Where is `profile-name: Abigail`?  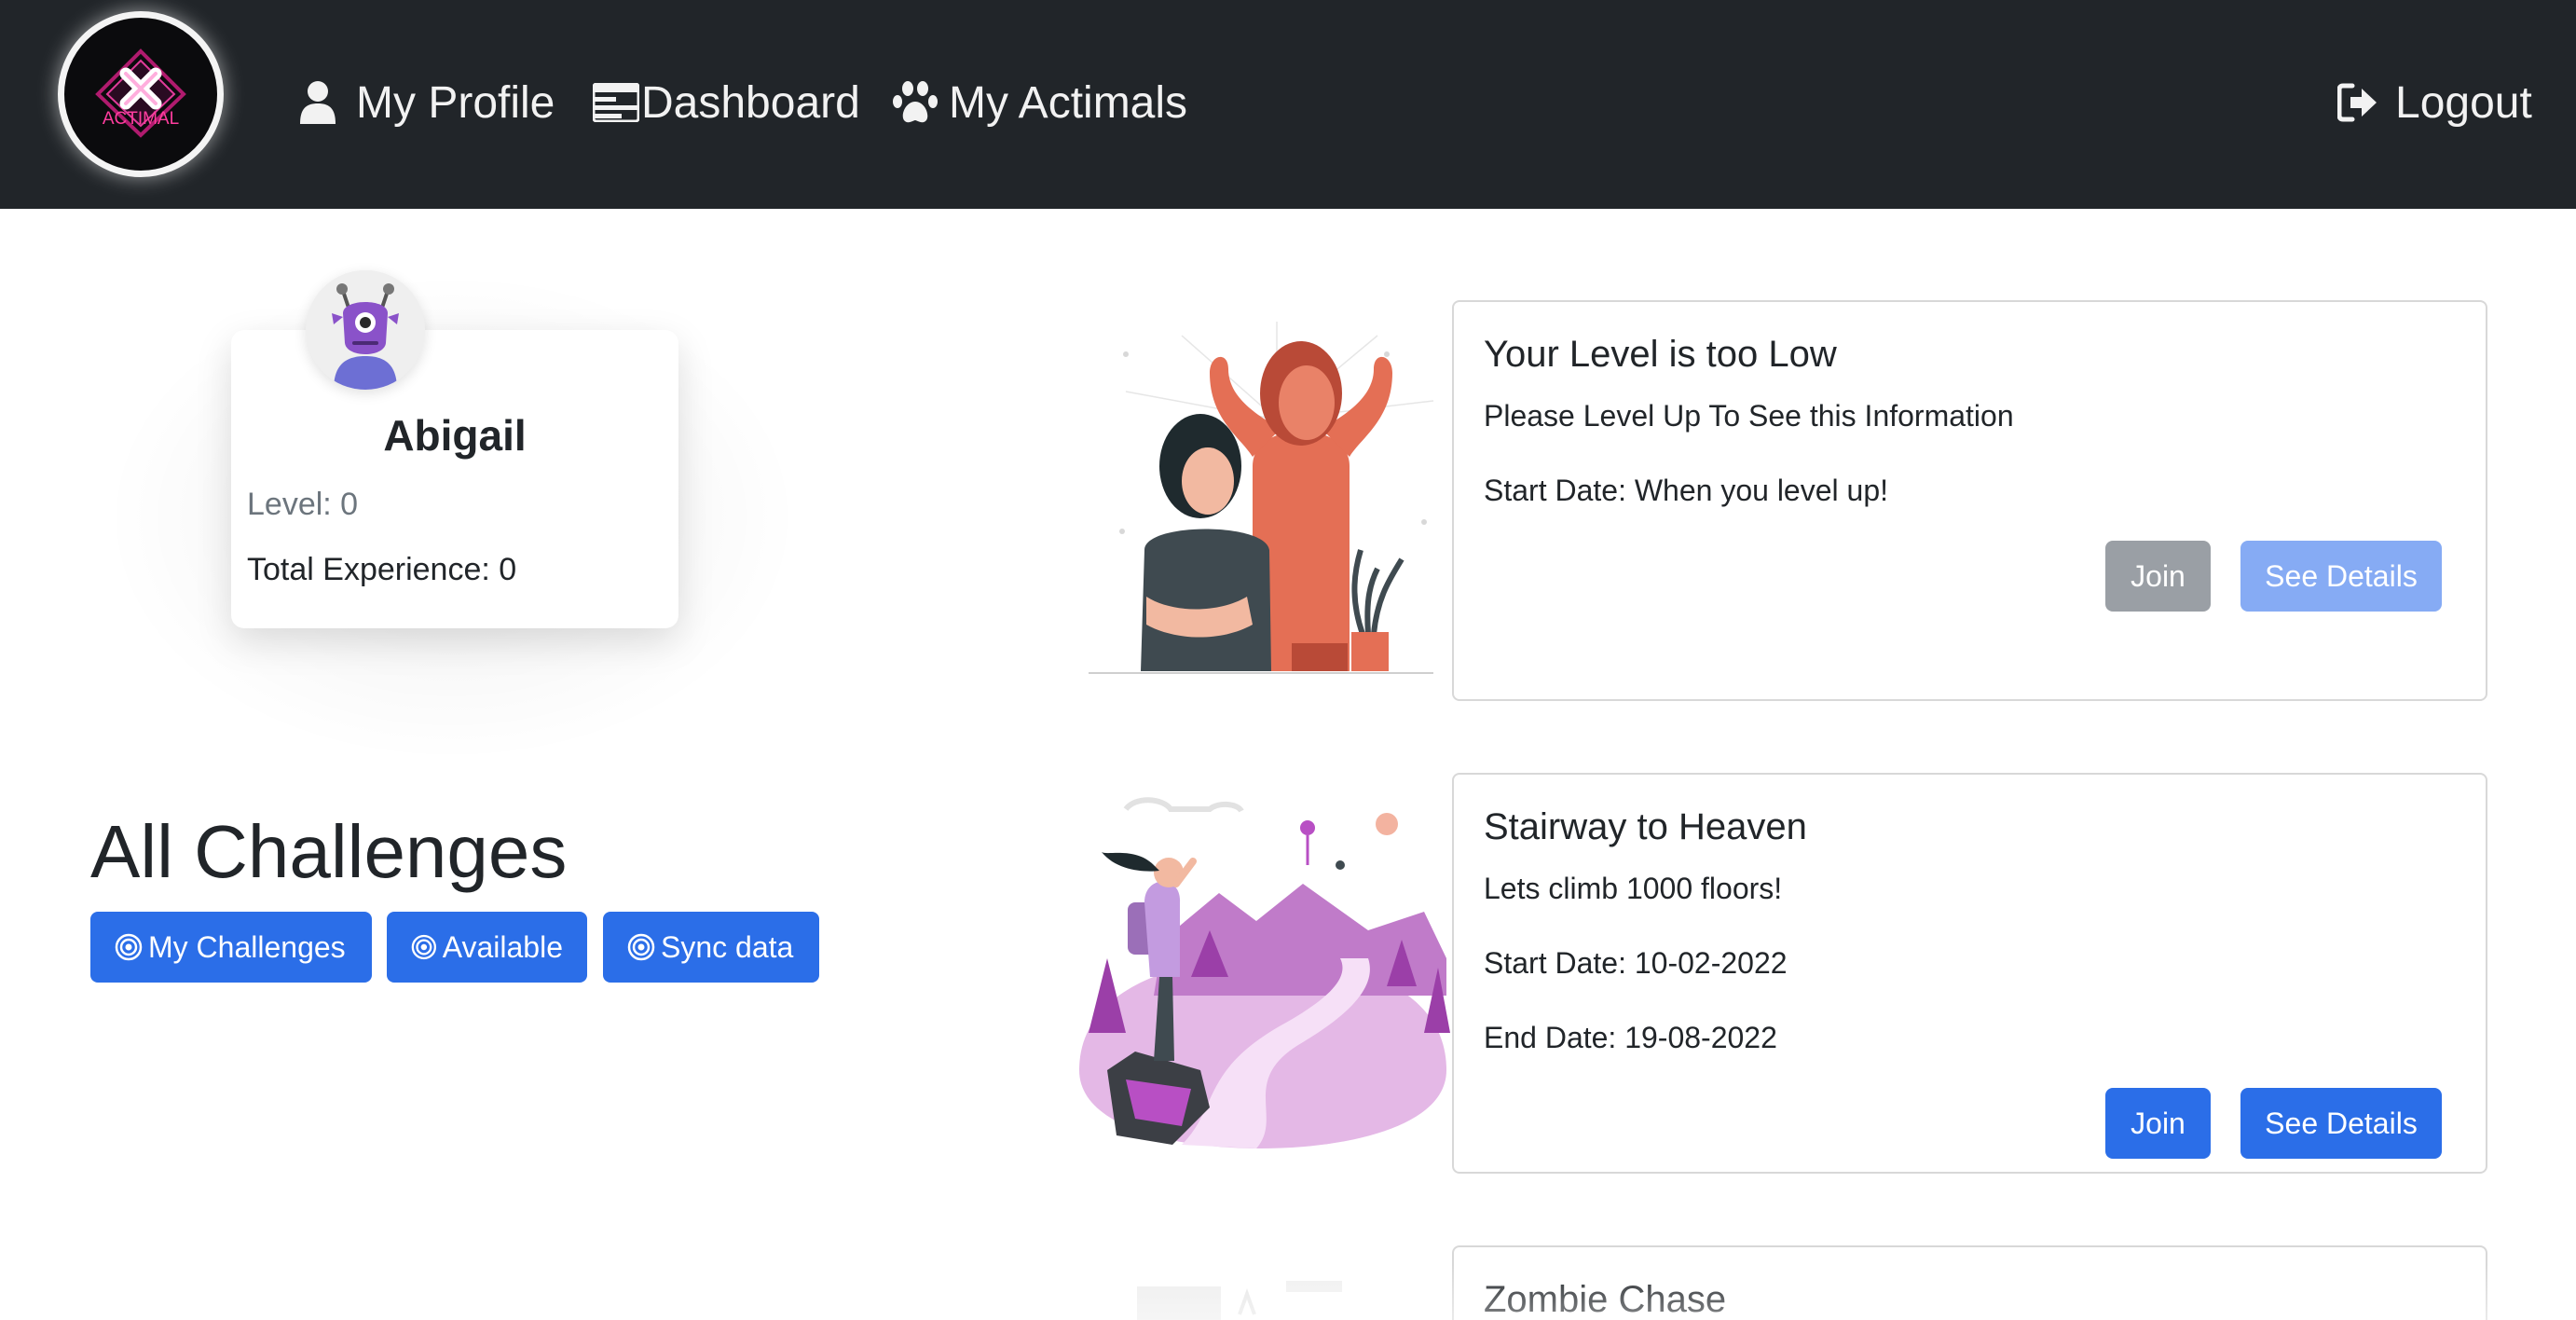 profile-name: Abigail is located at coordinates (455, 435).